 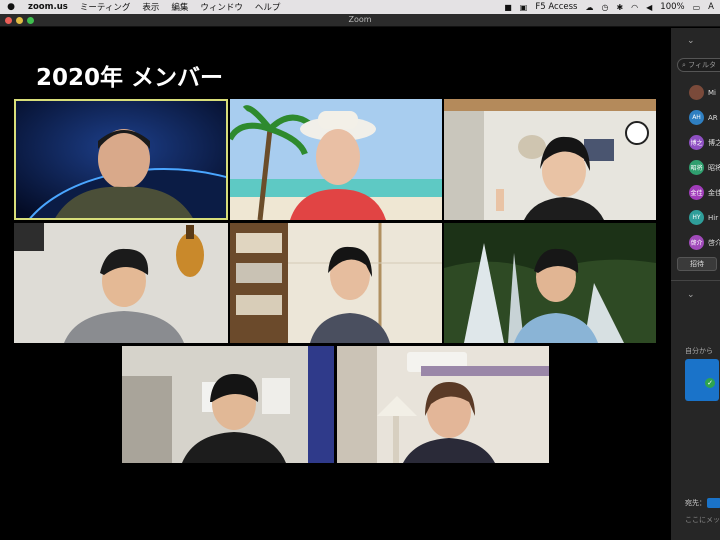 I want to click on window-titlebar: Zoom, so click(x=360, y=20).